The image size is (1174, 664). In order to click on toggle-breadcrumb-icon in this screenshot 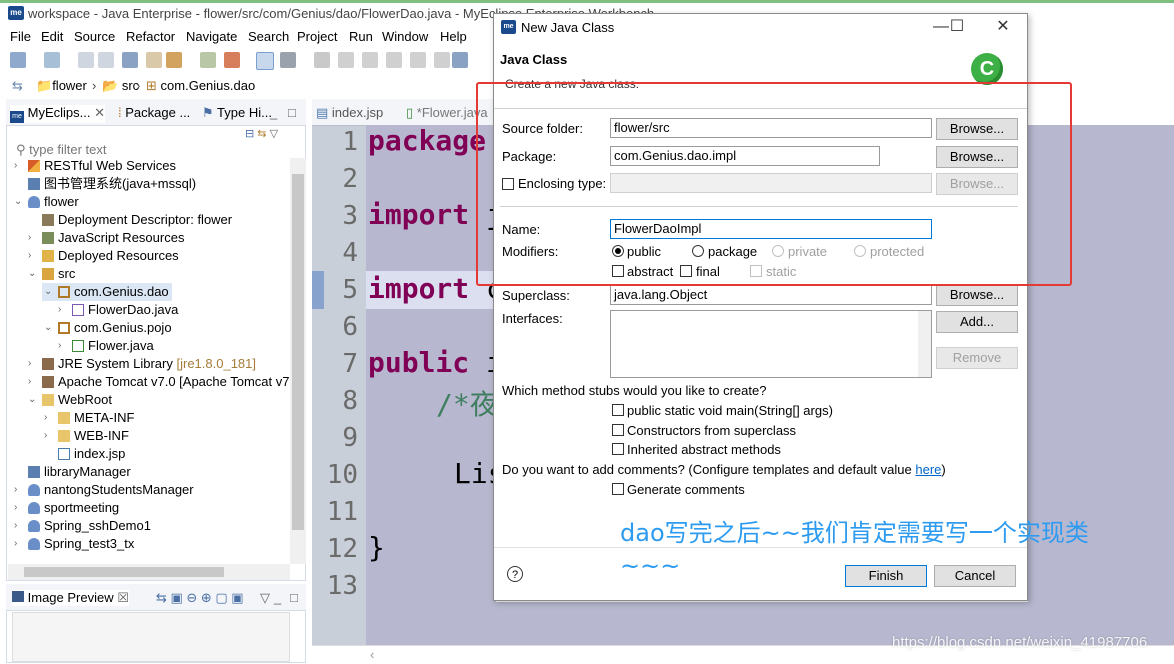, I will do `click(265, 61)`.